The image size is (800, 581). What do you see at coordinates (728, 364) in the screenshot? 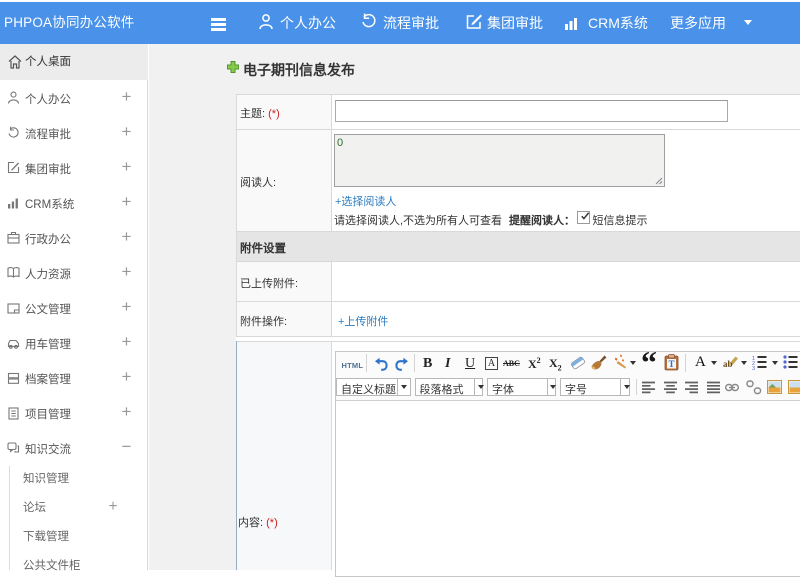
I see `svg-text: ab` at bounding box center [728, 364].